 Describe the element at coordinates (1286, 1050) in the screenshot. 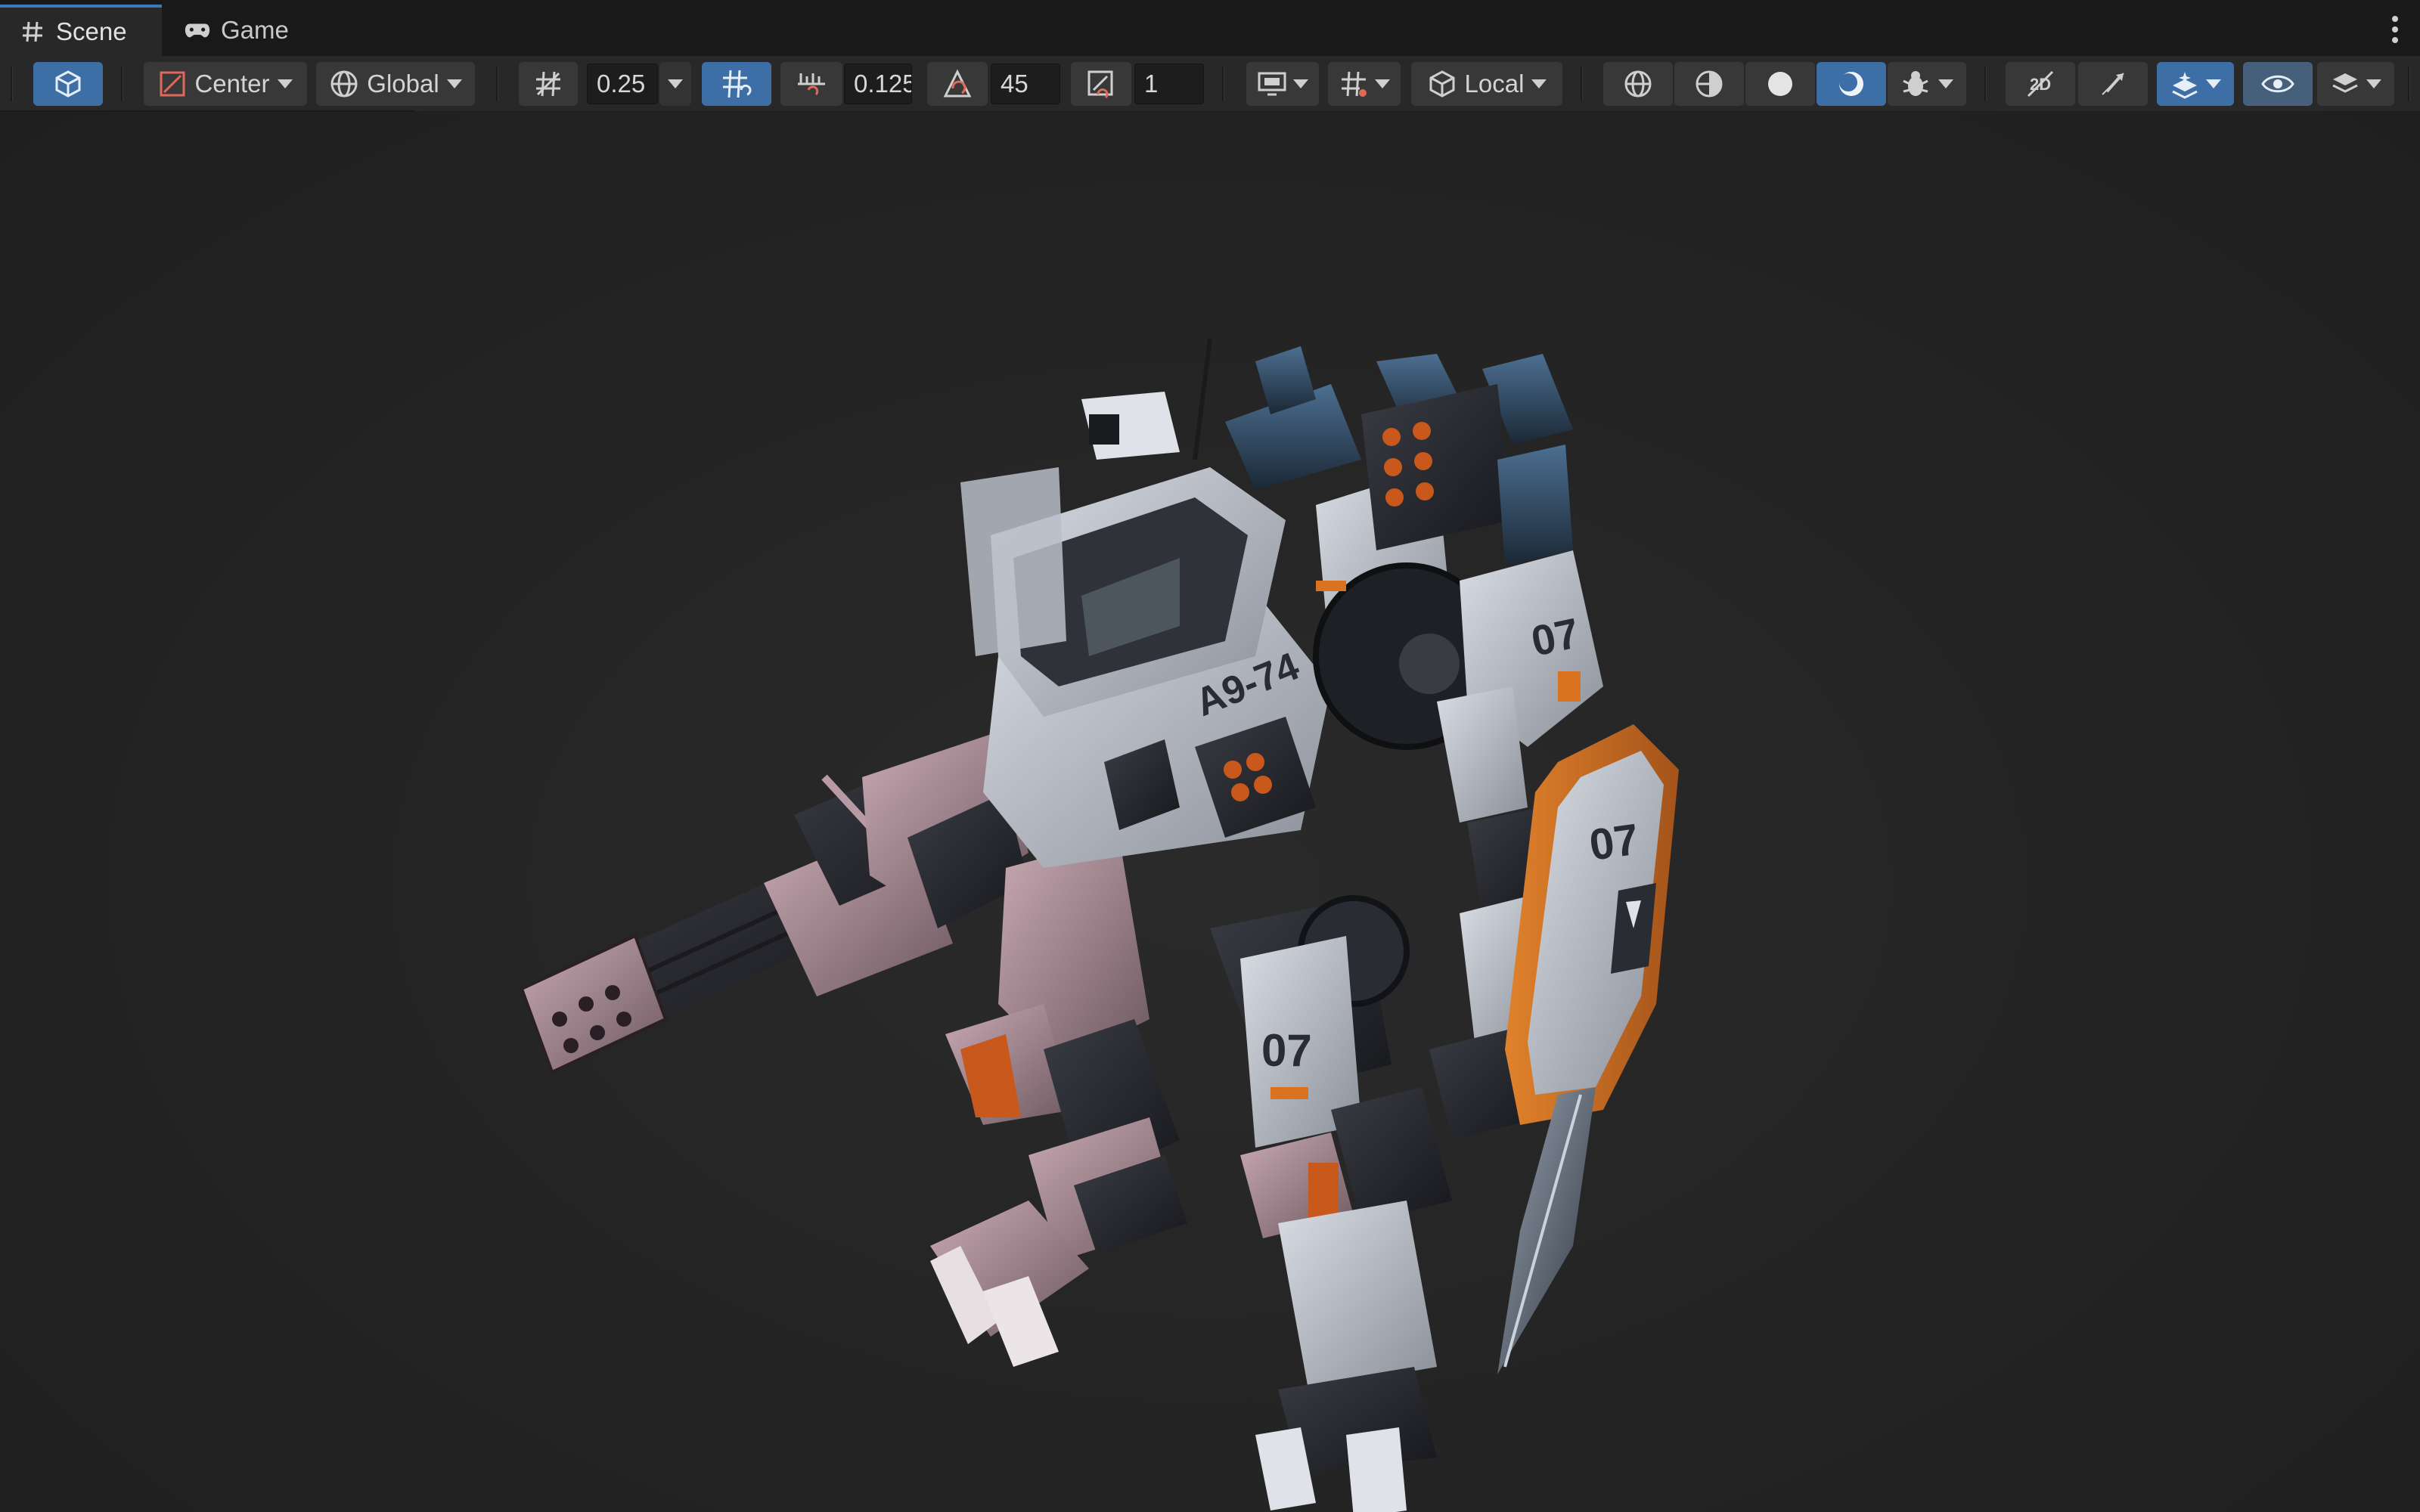

I see `leg-decal-text: 07` at that location.